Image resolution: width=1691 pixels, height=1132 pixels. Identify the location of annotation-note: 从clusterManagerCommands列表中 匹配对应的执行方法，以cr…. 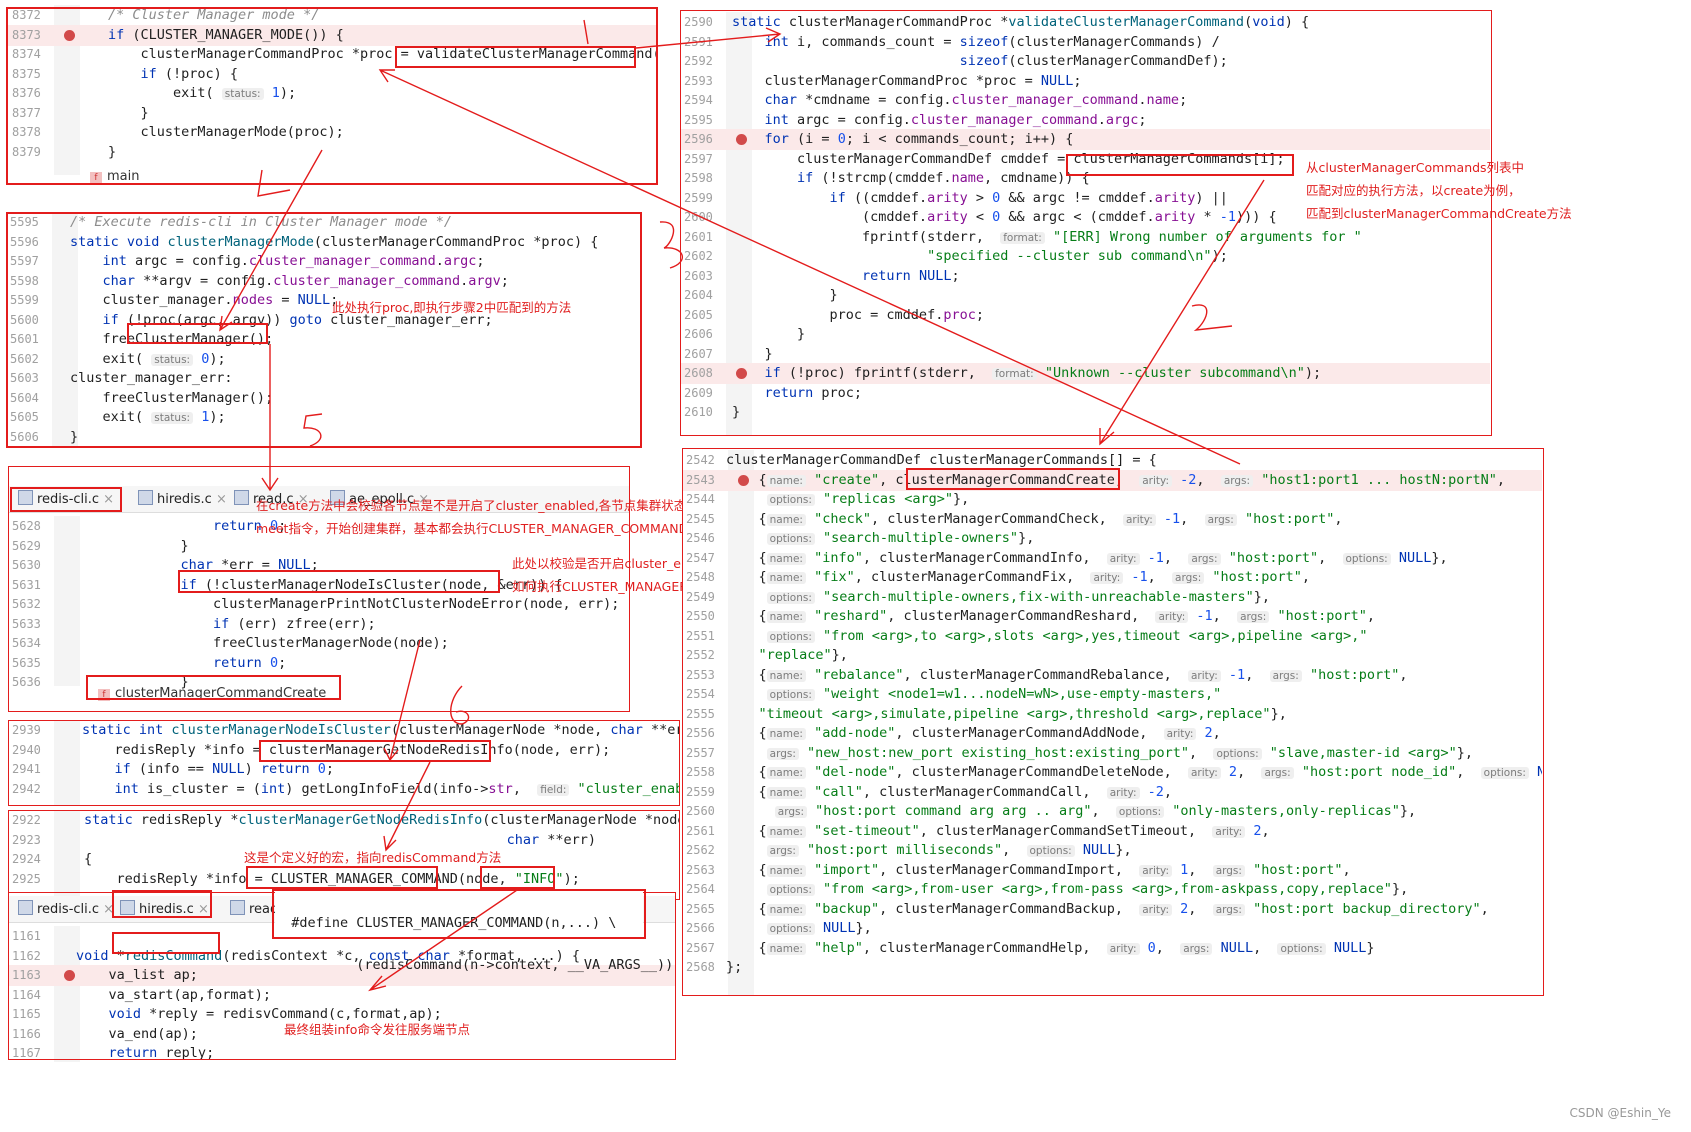
(1439, 190).